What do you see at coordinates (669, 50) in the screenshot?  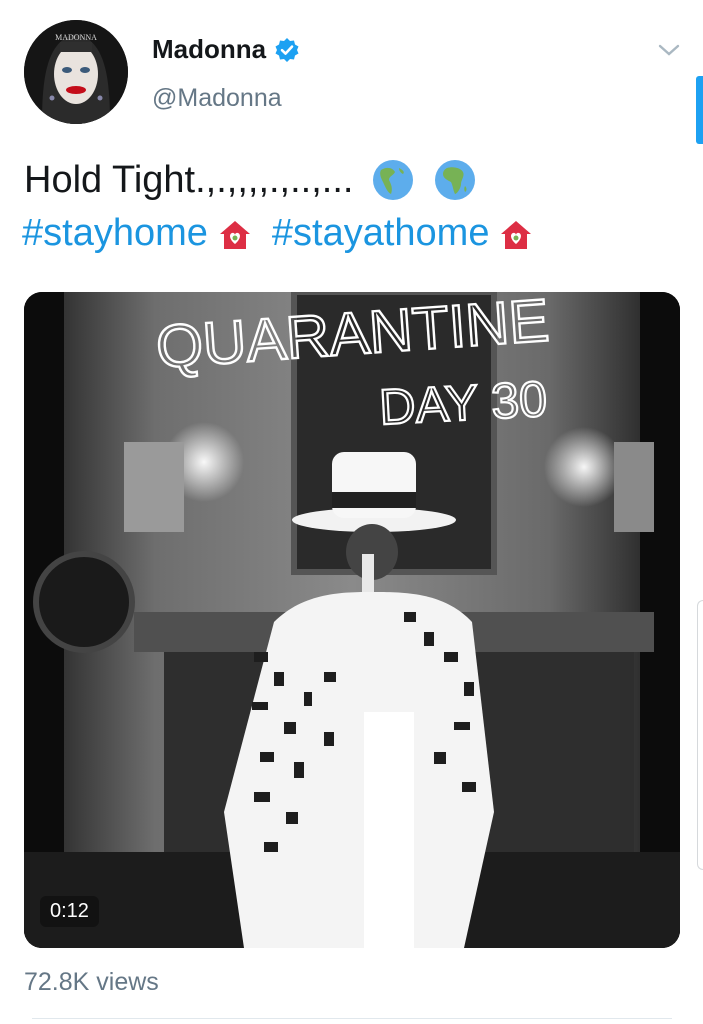 I see `chevron-down-icon` at bounding box center [669, 50].